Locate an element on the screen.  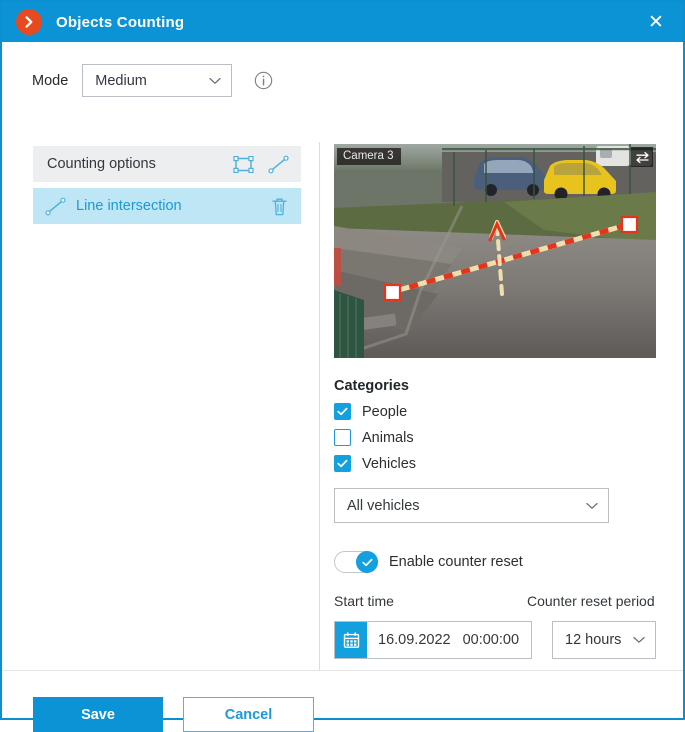
counter-reset-period-value: 12 hours is located at coordinates (593, 640).